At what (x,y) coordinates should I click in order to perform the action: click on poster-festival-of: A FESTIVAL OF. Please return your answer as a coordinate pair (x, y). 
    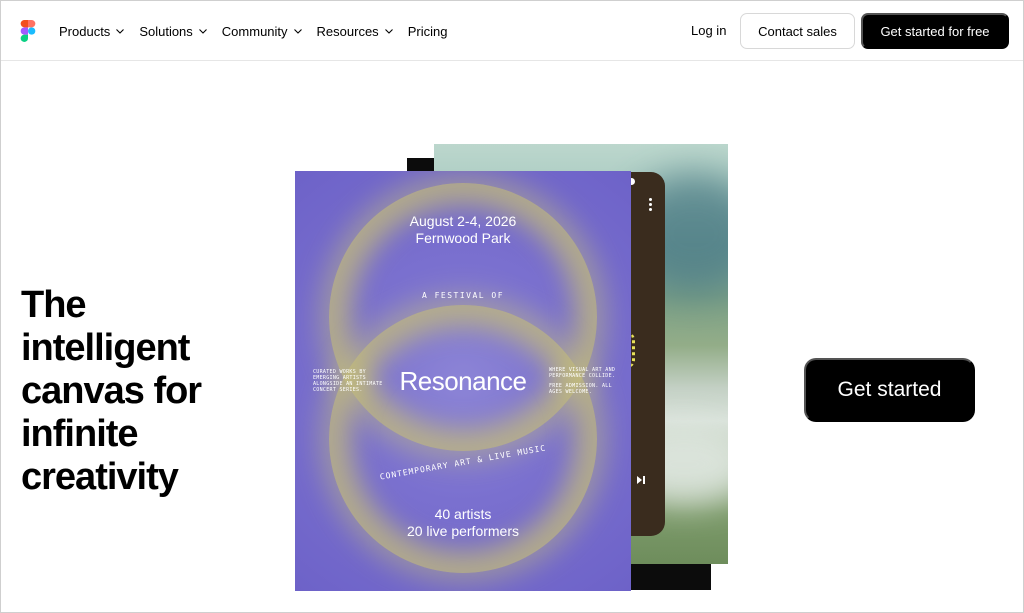
    Looking at the image, I should click on (463, 295).